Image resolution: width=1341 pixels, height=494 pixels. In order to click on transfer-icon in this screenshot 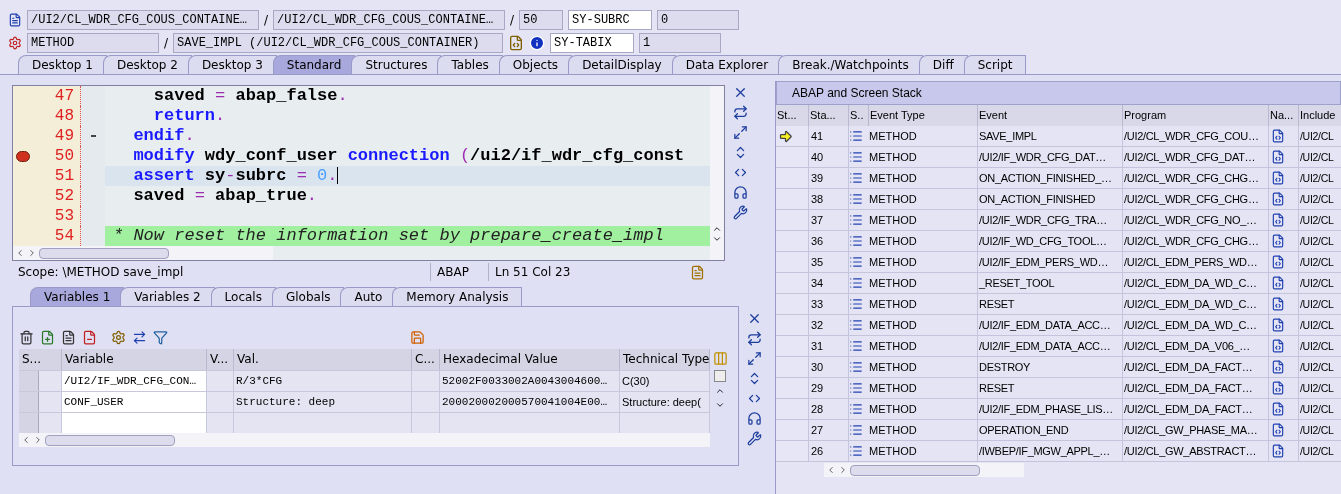, I will do `click(139, 337)`.